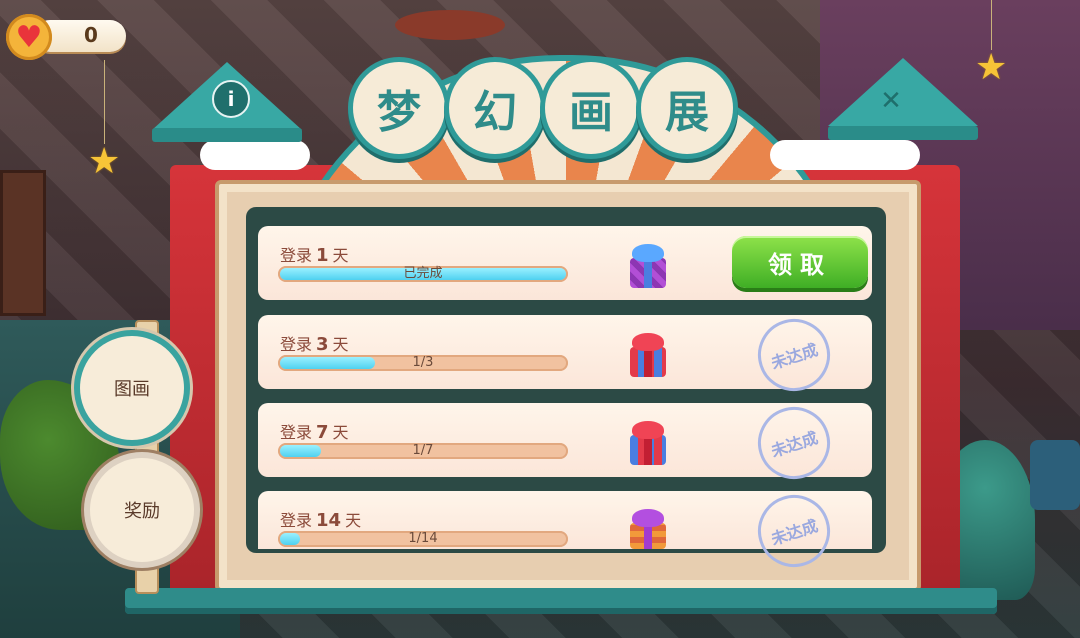 The height and width of the screenshot is (638, 1080). I want to click on hanging-star: ★, so click(104, 120).